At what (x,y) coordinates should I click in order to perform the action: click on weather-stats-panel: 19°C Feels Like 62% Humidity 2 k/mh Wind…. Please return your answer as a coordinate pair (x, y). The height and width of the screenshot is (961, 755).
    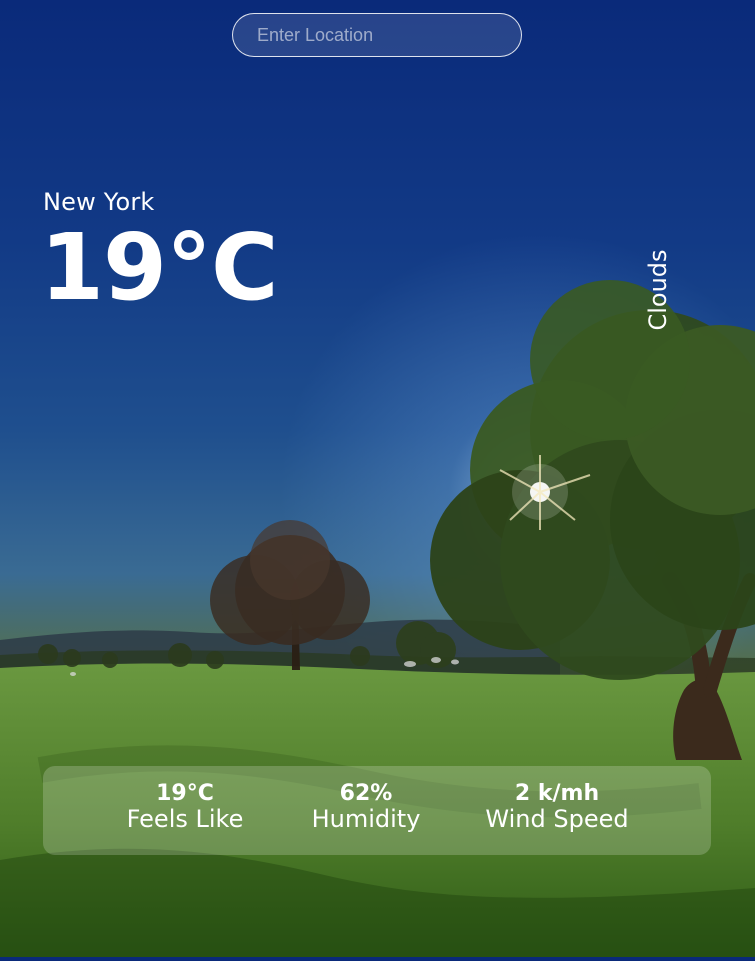
    Looking at the image, I should click on (377, 810).